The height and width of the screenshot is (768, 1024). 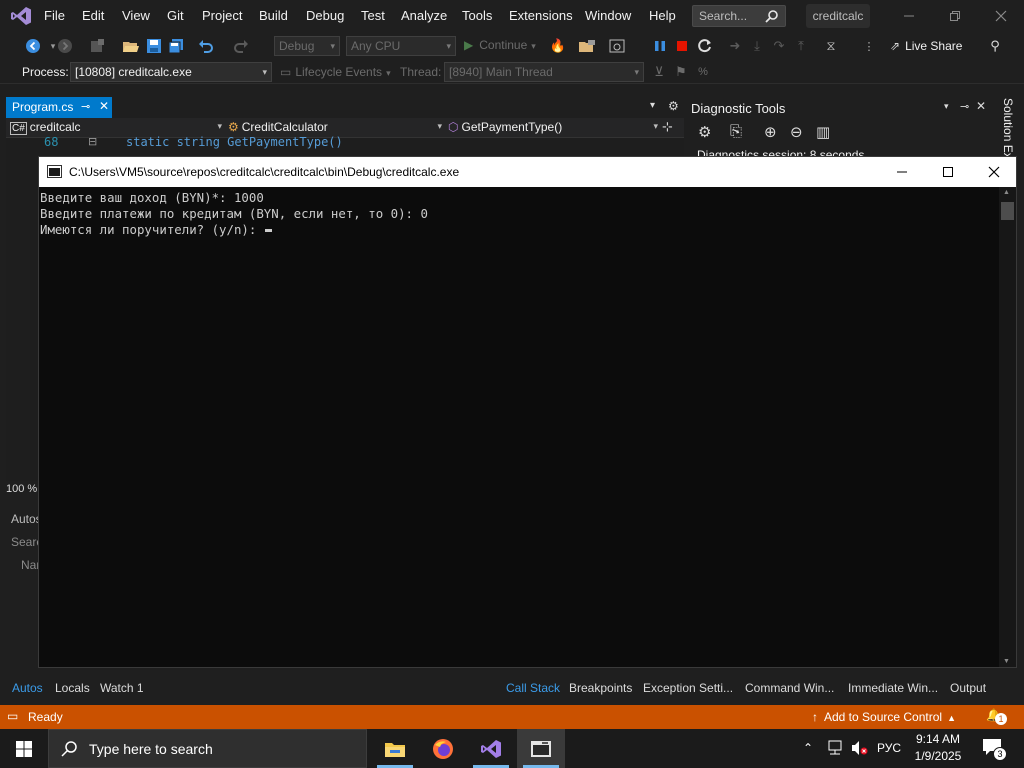 I want to click on menu-build: Build, so click(x=273, y=15).